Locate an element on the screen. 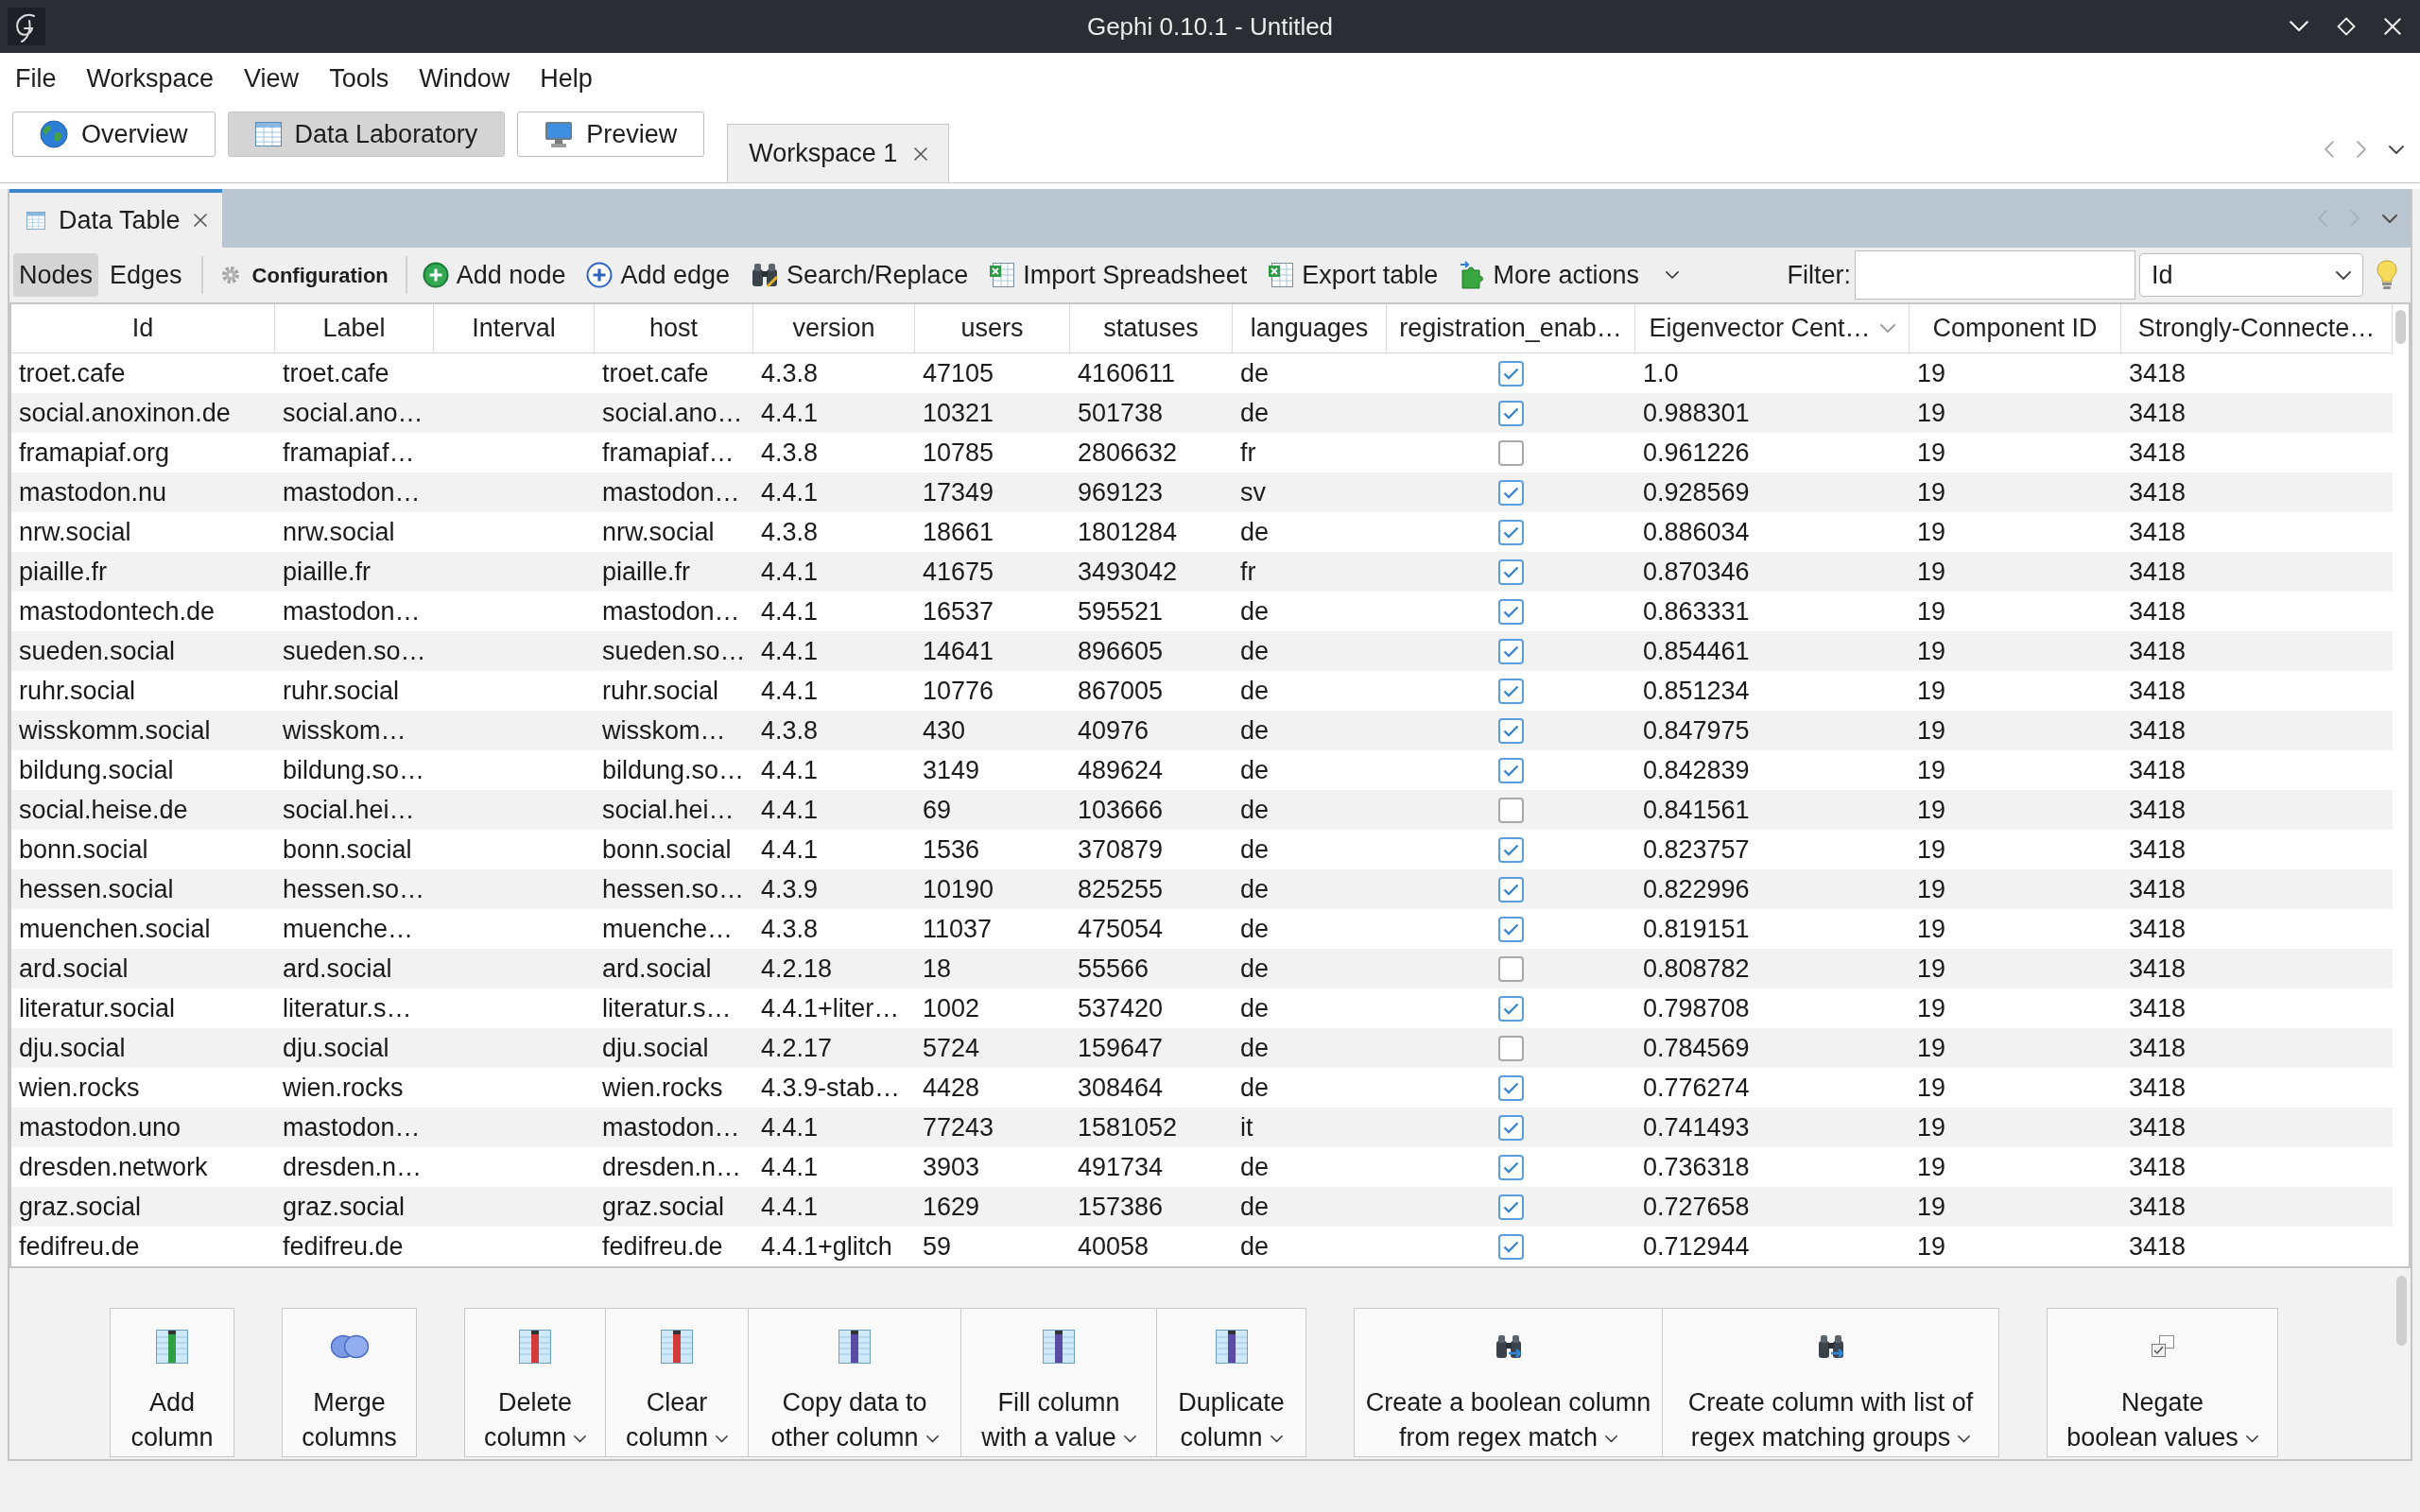 The image size is (2420, 1512). perspective-button: Preview is located at coordinates (611, 134).